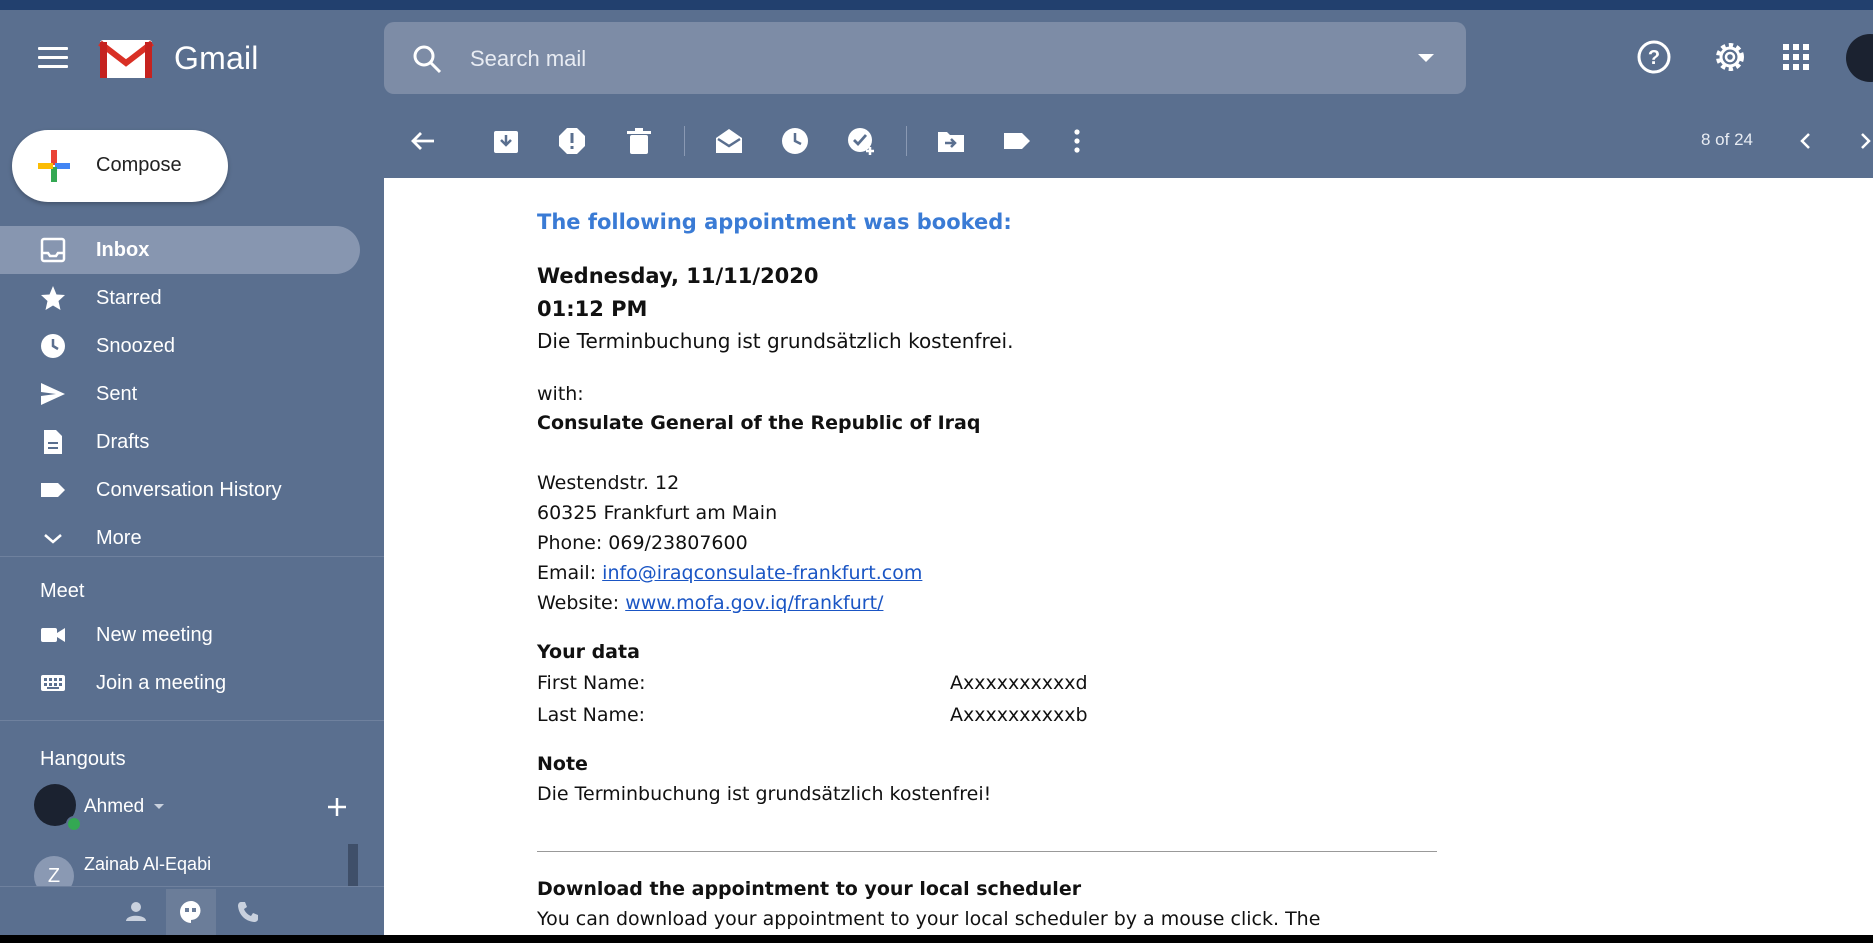 The width and height of the screenshot is (1873, 943). What do you see at coordinates (1727, 139) in the screenshot?
I see `pagination-count: 8 of 24` at bounding box center [1727, 139].